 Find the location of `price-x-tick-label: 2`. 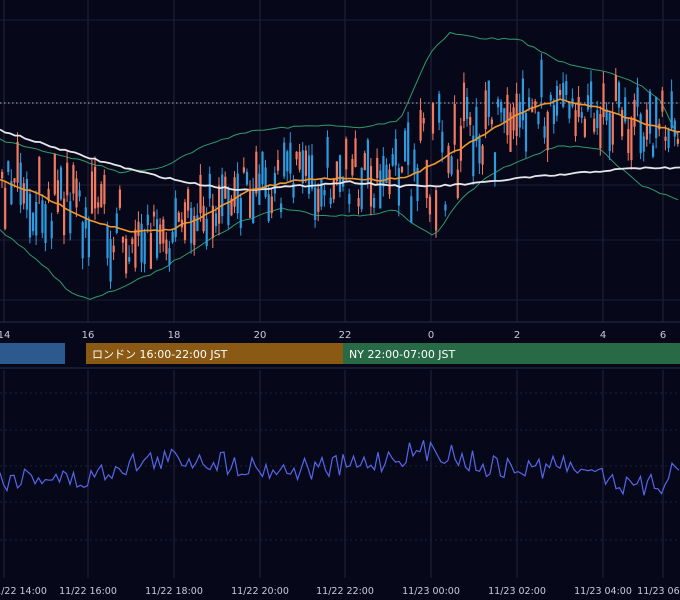

price-x-tick-label: 2 is located at coordinates (517, 335).